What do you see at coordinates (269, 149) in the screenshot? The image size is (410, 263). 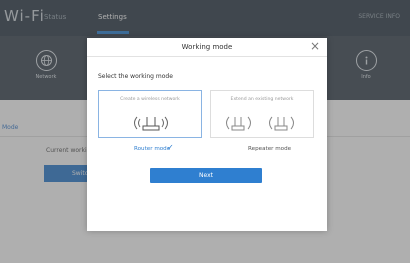 I see `repeater-mode-label: Repeater mode` at bounding box center [269, 149].